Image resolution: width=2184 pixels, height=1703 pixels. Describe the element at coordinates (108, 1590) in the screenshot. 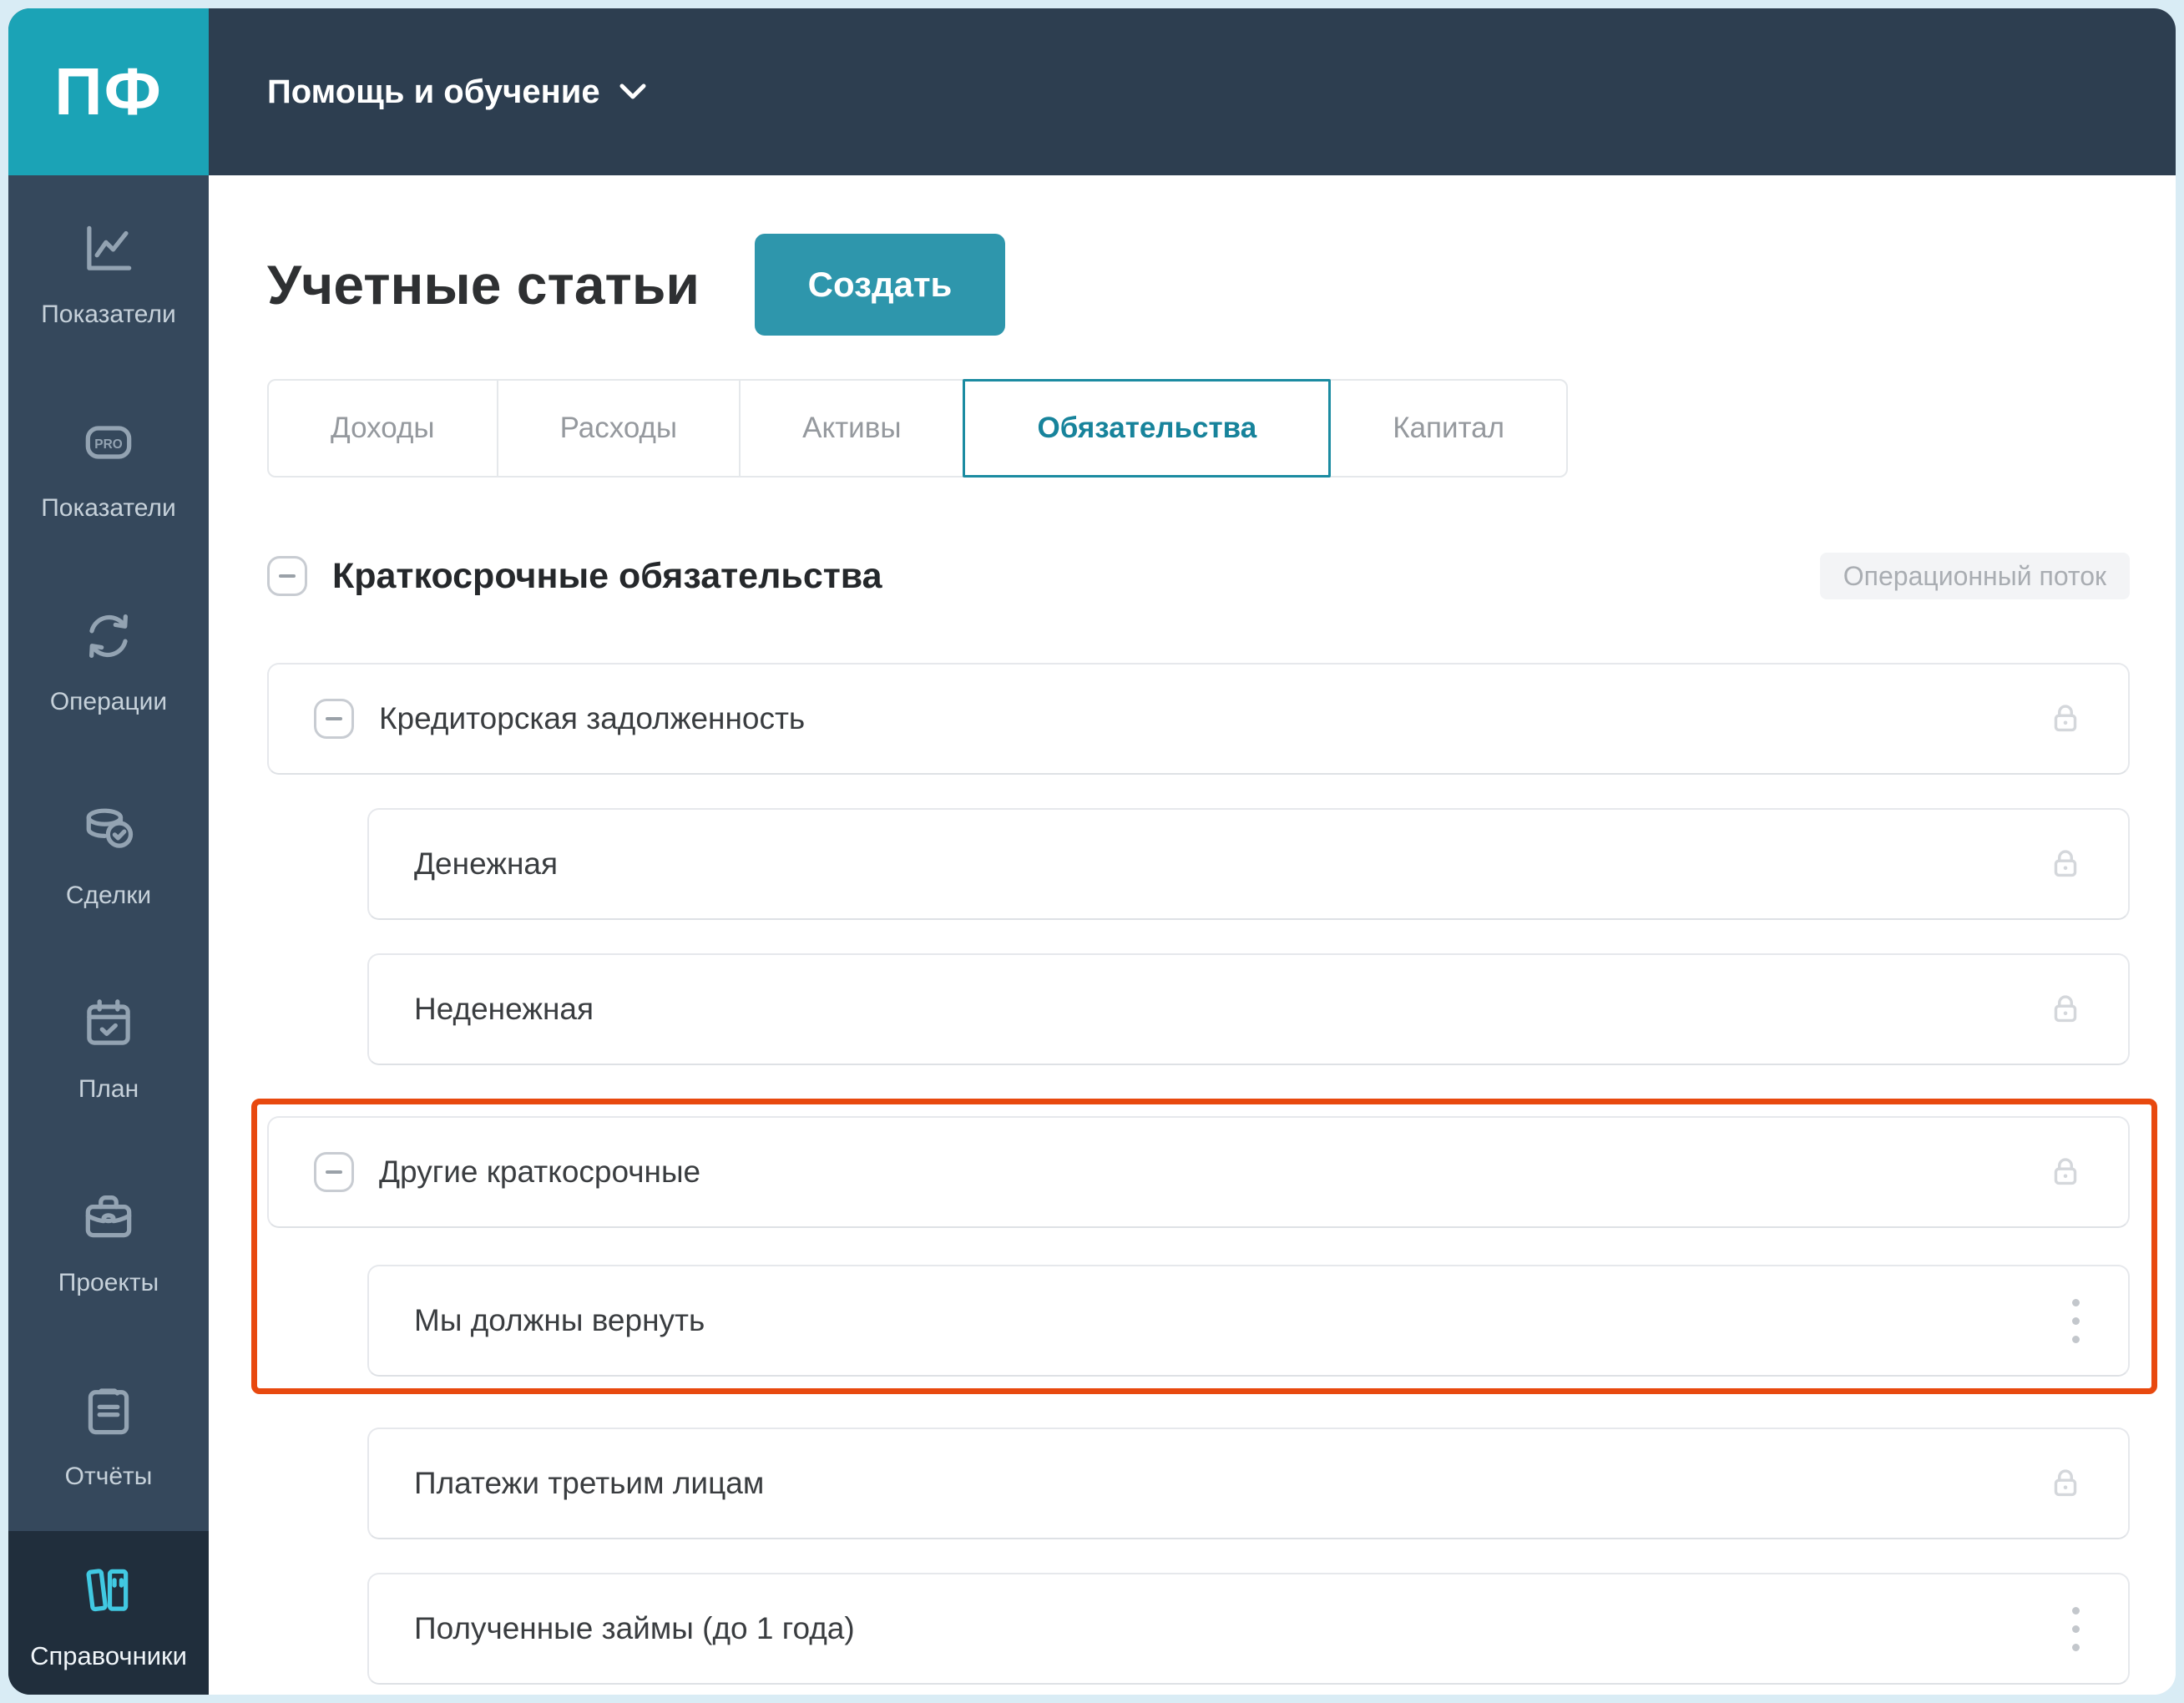

I see `books-icon` at that location.